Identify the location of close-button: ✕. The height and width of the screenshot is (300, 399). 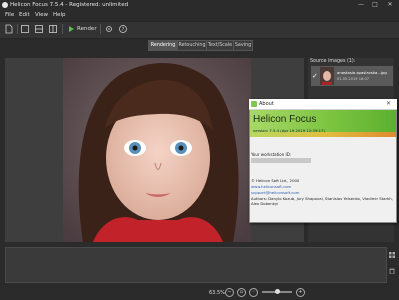
(390, 5).